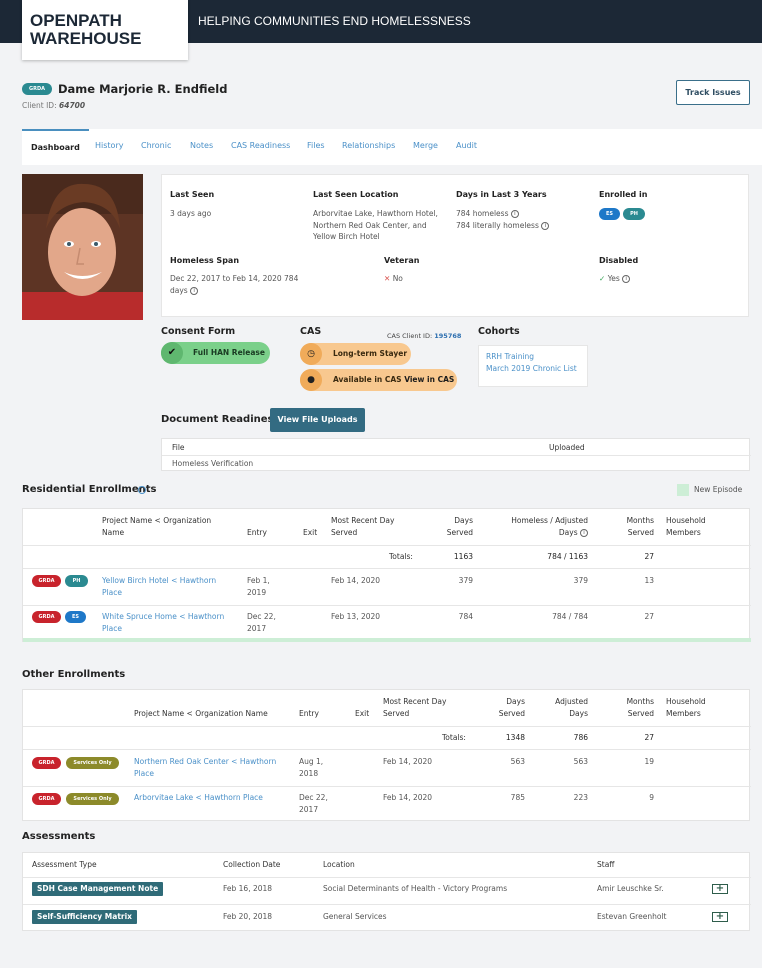  I want to click on last-seen-location-label: Last Seen Location, so click(356, 194).